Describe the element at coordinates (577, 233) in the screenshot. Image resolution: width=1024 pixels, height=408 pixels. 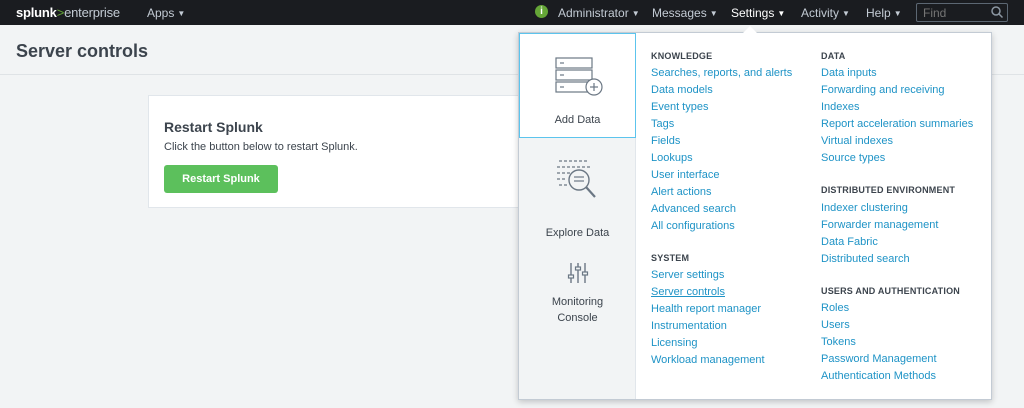
I see `explore-data-label: Explore Data` at that location.